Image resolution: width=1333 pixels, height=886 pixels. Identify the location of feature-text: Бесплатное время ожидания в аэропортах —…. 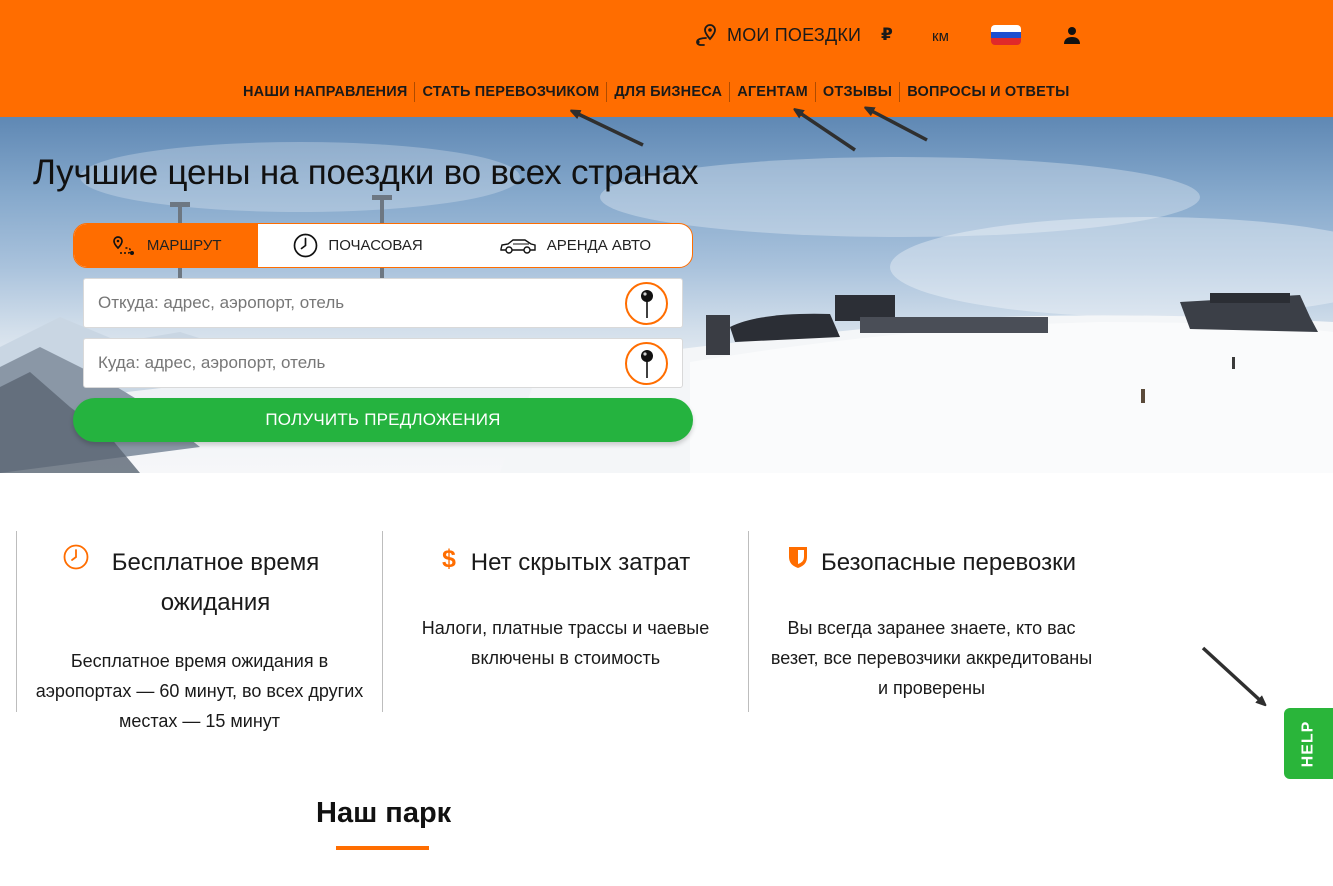
(199, 691).